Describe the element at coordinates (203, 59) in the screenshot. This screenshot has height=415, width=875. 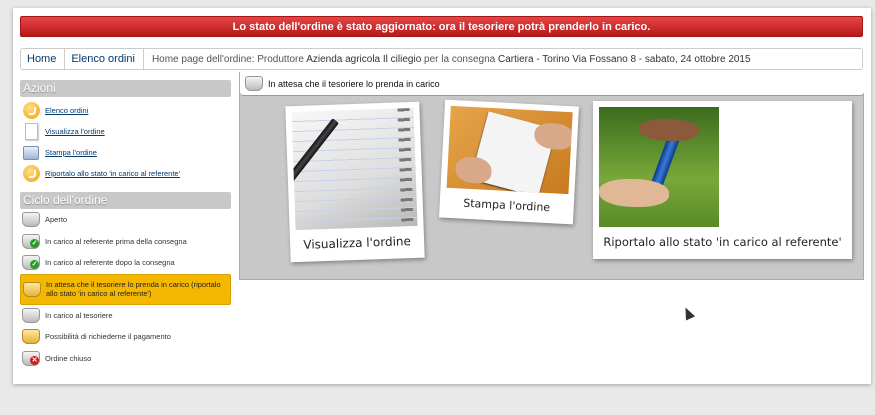
I see `desc-prefix: Home page dell'ordine:` at that location.